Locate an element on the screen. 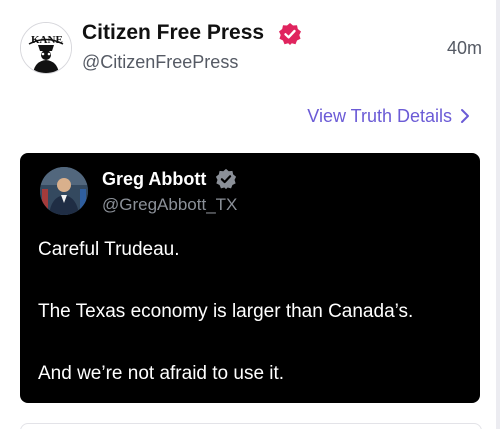 This screenshot has width=500, height=429. view-truth-details-label: View Truth Details is located at coordinates (379, 115).